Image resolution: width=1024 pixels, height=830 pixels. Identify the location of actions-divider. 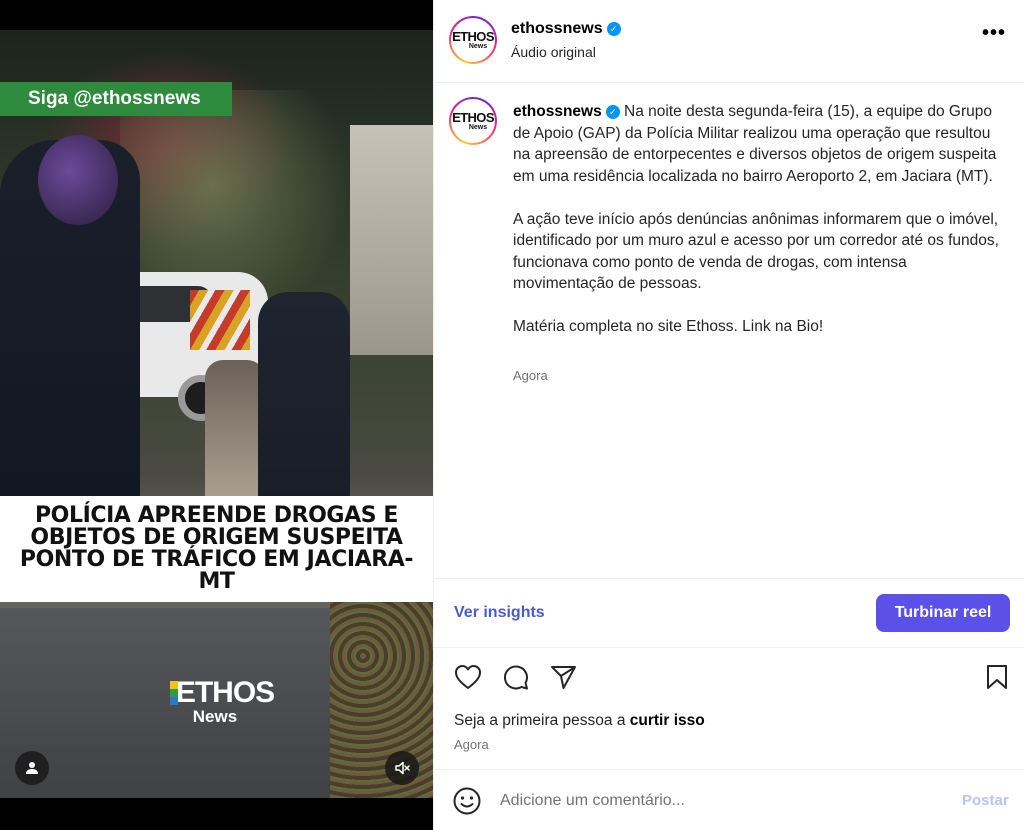
(729, 647).